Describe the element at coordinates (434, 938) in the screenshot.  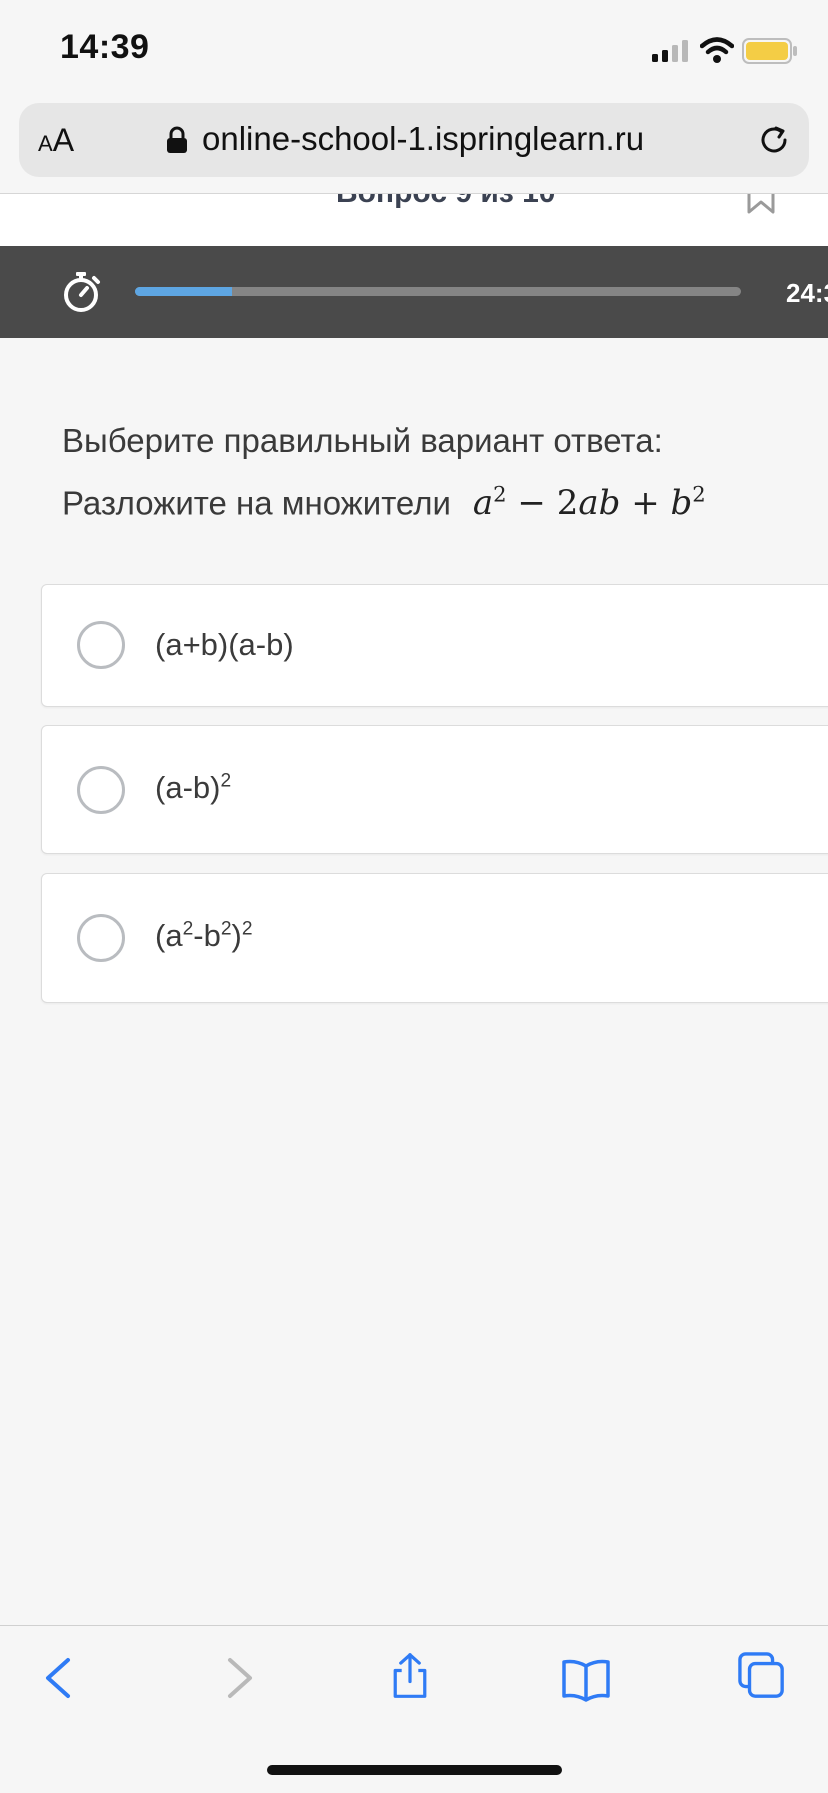
I see `answer-option-3: (a2-b2)2` at that location.